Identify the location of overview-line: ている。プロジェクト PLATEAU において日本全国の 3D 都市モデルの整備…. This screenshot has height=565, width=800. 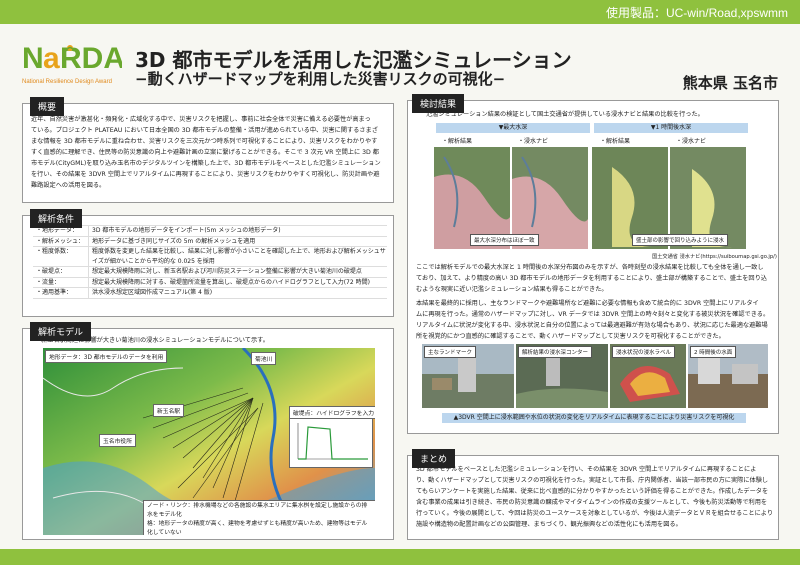
(204, 130).